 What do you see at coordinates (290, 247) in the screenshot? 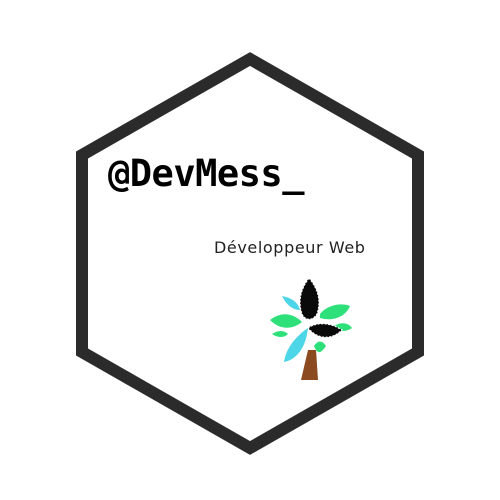
I see `subtitle-text: Développeur Web` at bounding box center [290, 247].